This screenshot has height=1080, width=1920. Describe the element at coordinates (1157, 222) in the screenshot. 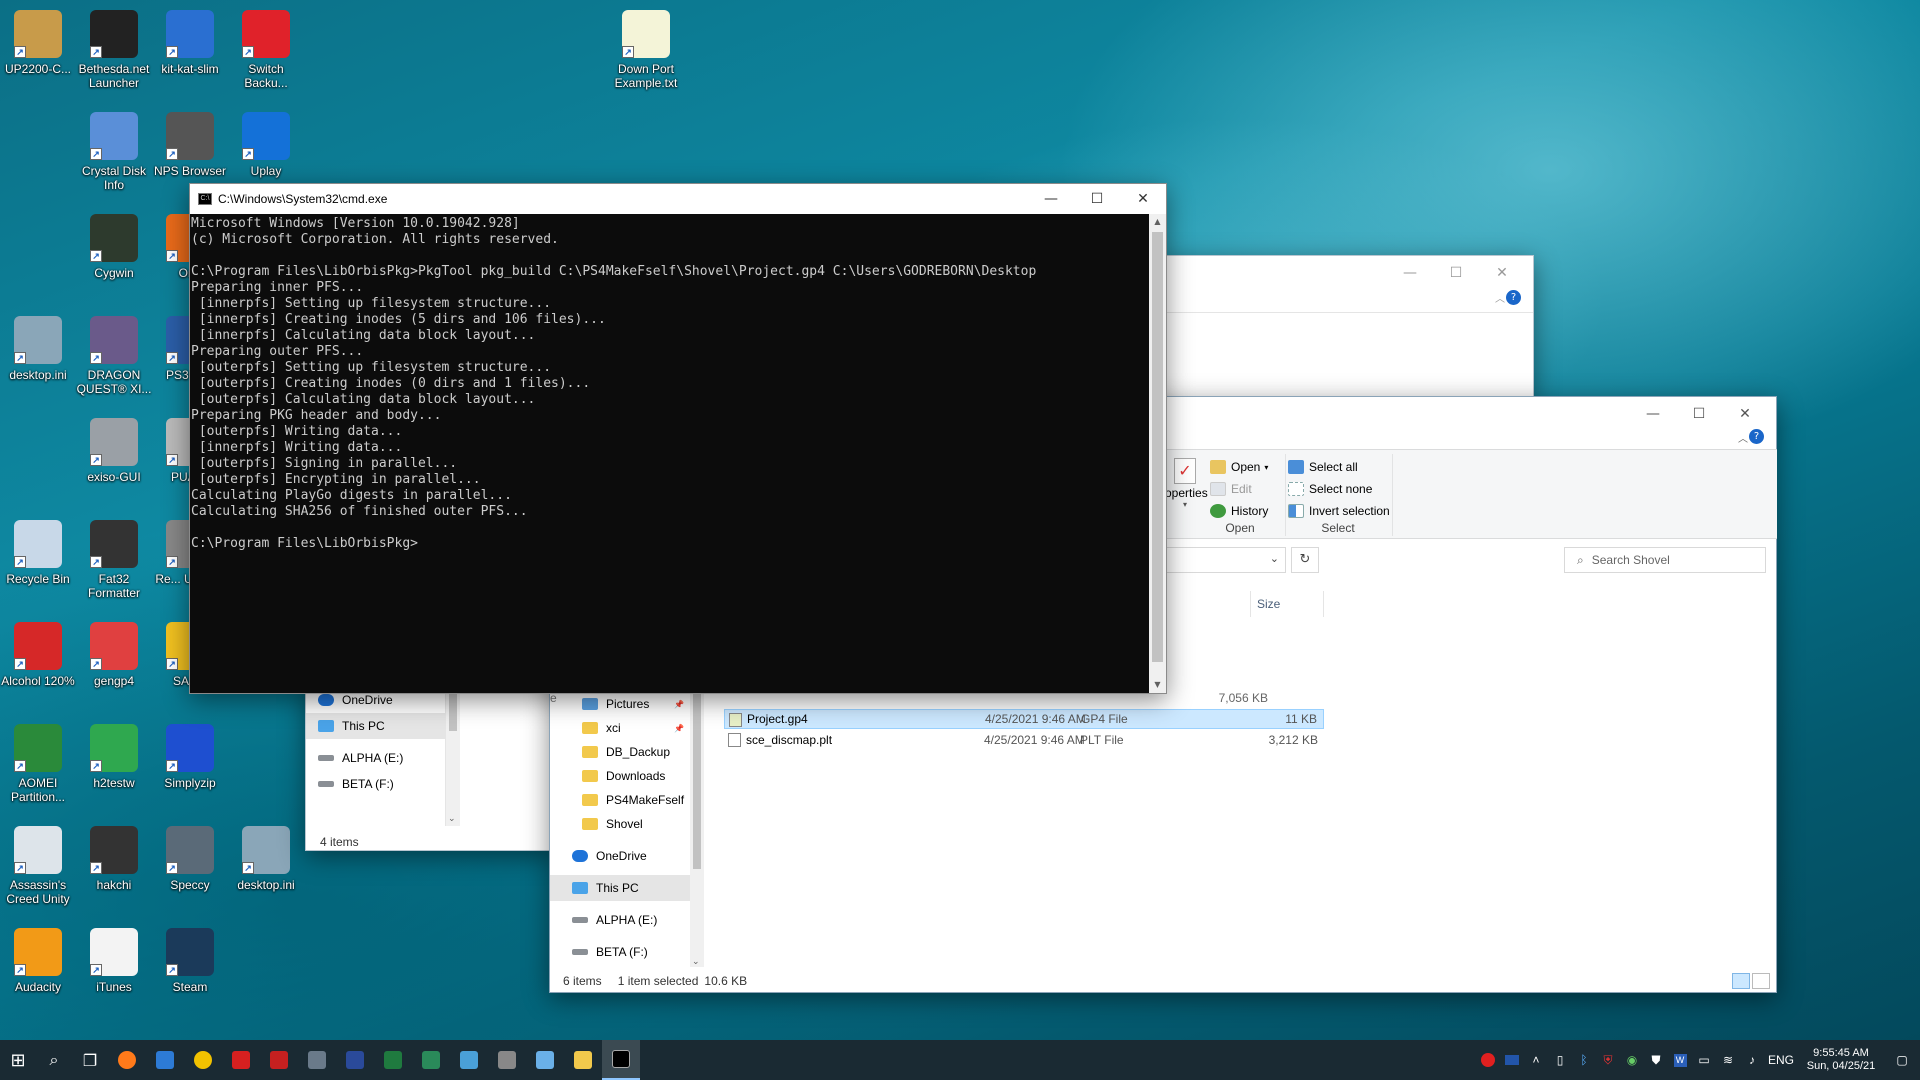

I see `scroll-up-icon: ▲` at that location.